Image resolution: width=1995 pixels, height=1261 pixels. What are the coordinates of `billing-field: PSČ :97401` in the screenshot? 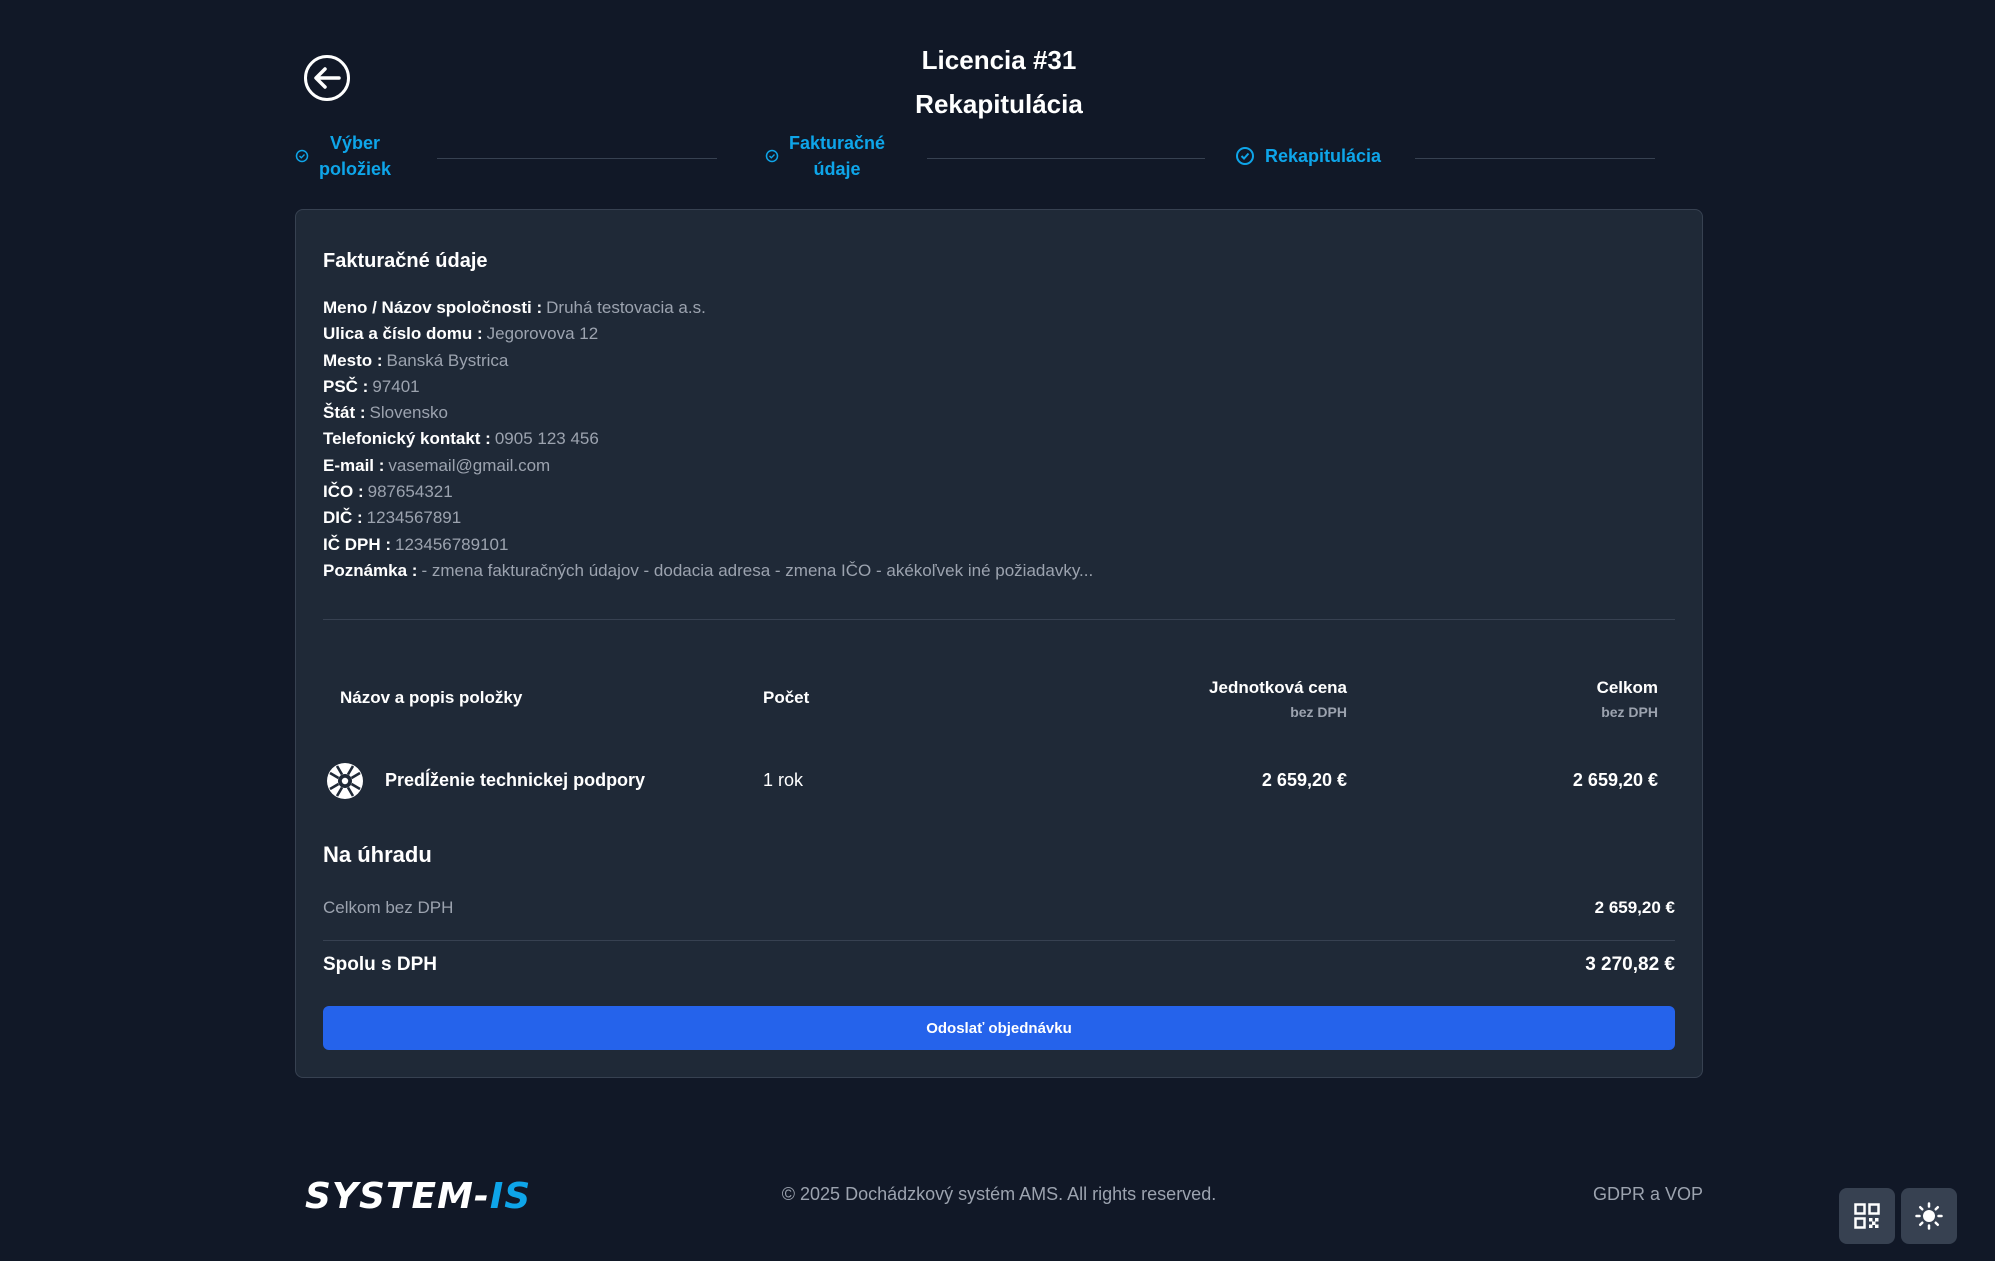 It's located at (371, 386).